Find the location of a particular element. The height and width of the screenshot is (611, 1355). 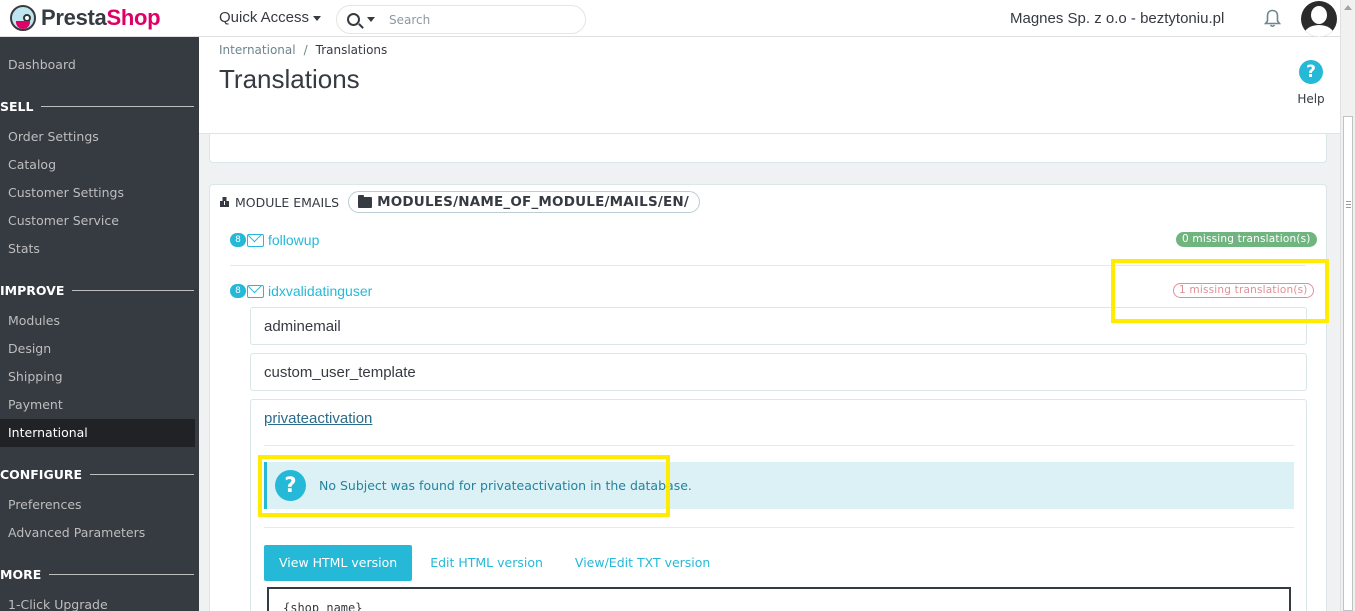

mail-path-badge: MODULES/NAME_OF_MODULE/MAILS/EN/ is located at coordinates (524, 202).